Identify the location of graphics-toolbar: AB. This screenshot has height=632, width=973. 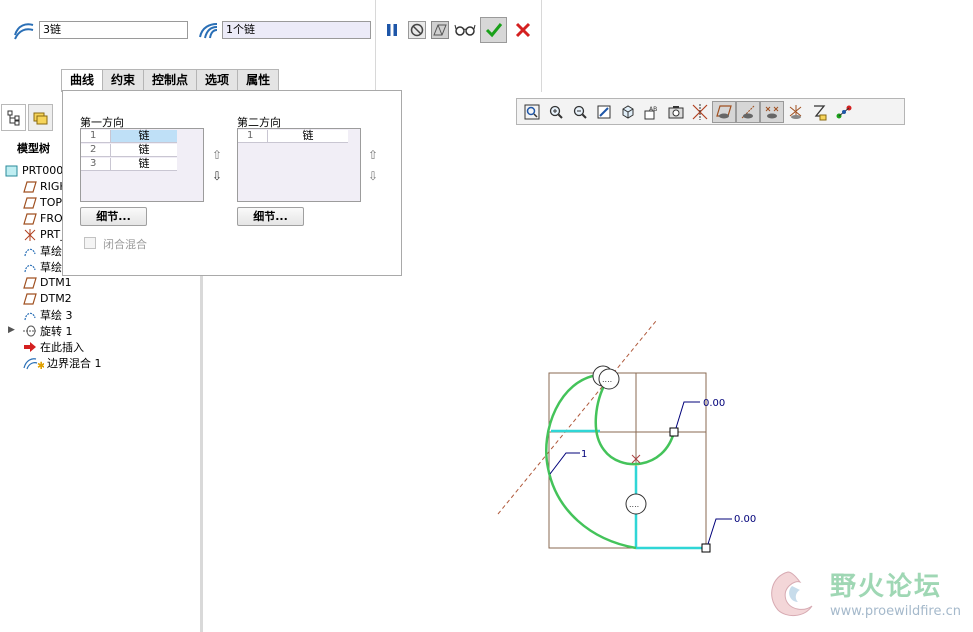
(710, 111).